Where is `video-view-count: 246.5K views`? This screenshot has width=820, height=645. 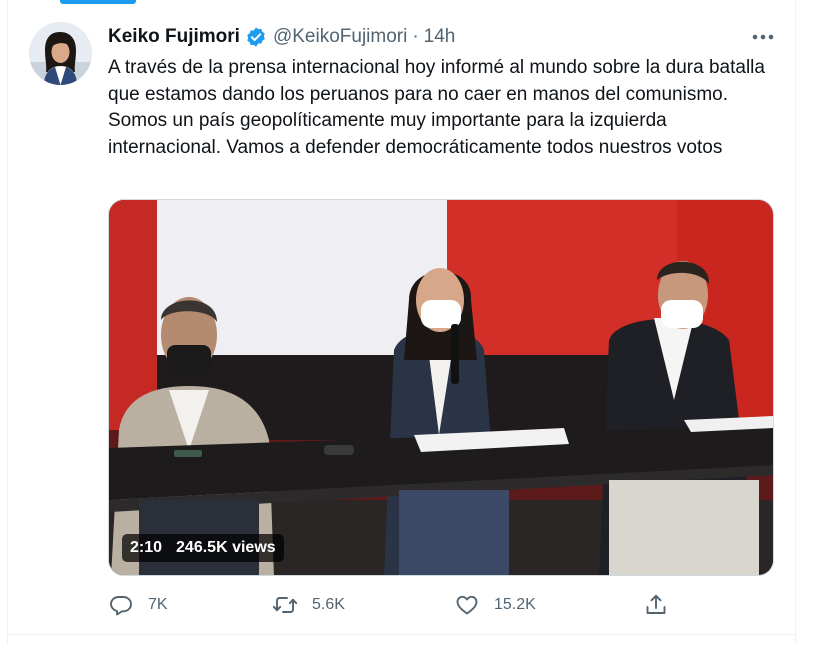 video-view-count: 246.5K views is located at coordinates (226, 547).